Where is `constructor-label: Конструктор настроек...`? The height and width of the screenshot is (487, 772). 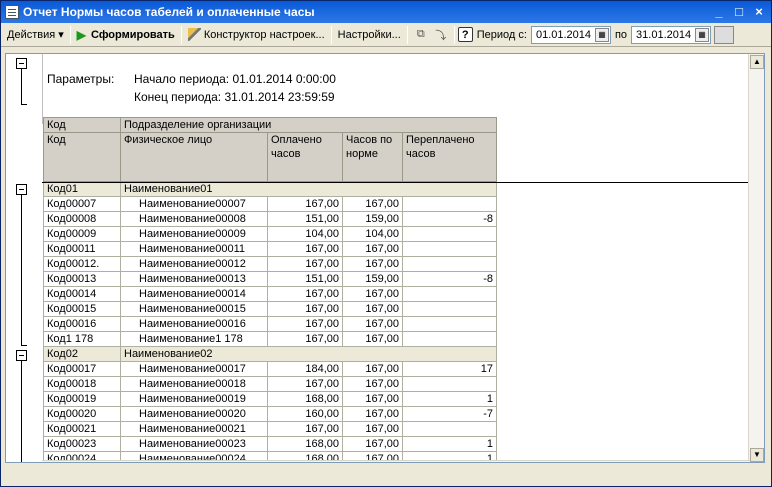
constructor-label: Конструктор настроек... is located at coordinates (264, 34).